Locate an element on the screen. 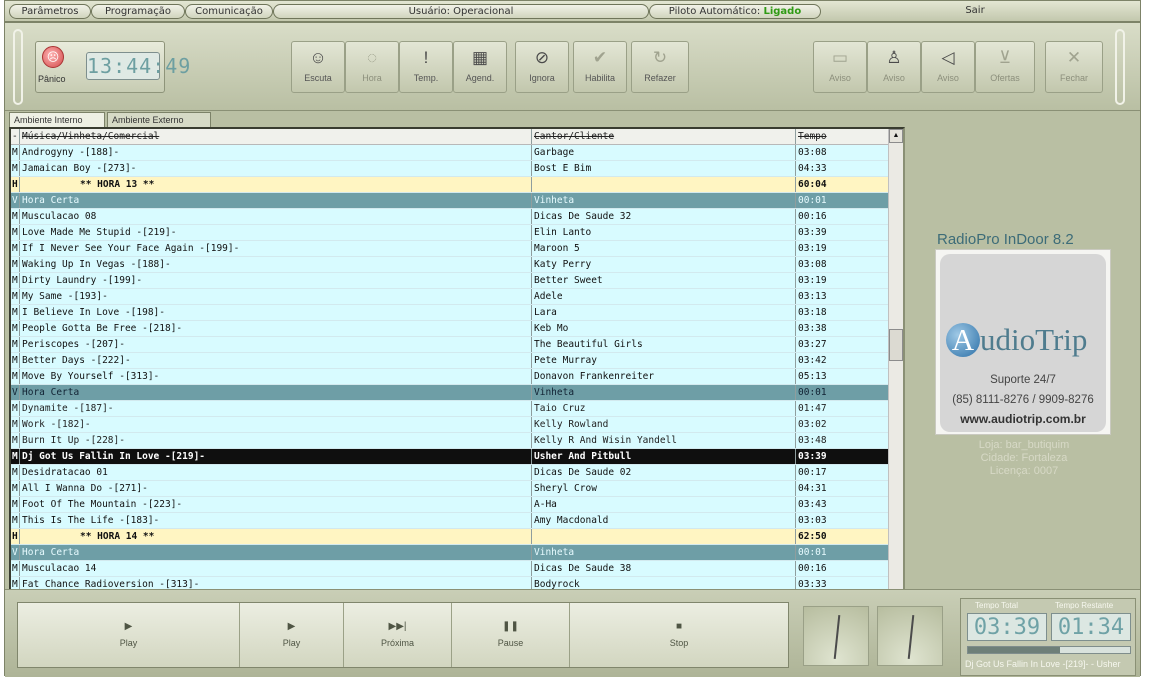 The height and width of the screenshot is (691, 1157). user-label: Usuário: is located at coordinates (429, 11).